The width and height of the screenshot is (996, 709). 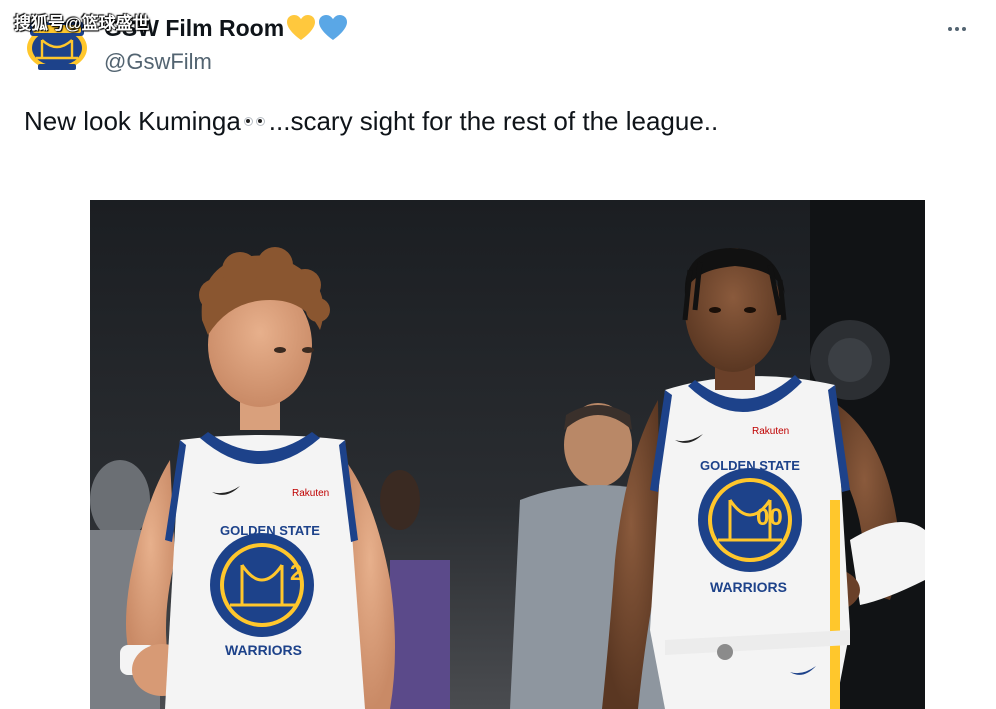 I want to click on right-jersey-number: 00, so click(x=769, y=517).